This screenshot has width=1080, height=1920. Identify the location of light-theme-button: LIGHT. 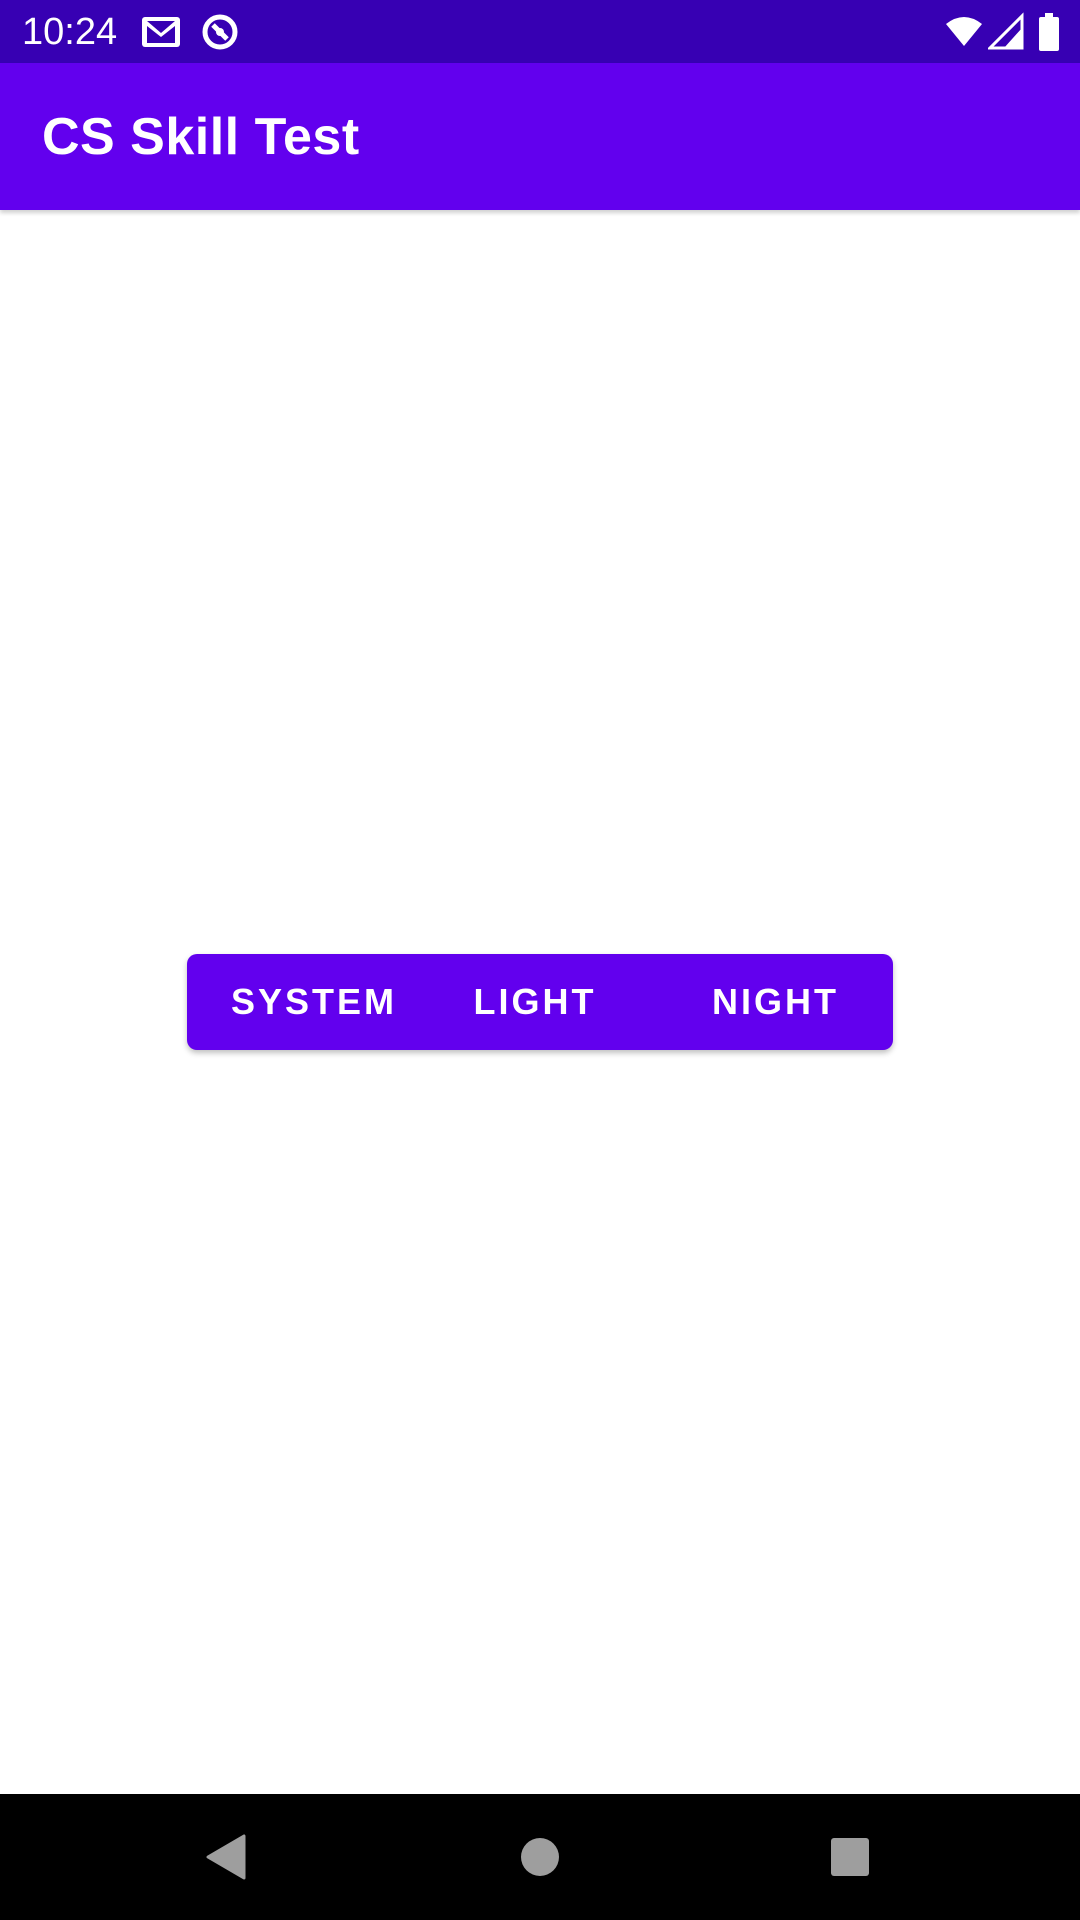
(535, 1002).